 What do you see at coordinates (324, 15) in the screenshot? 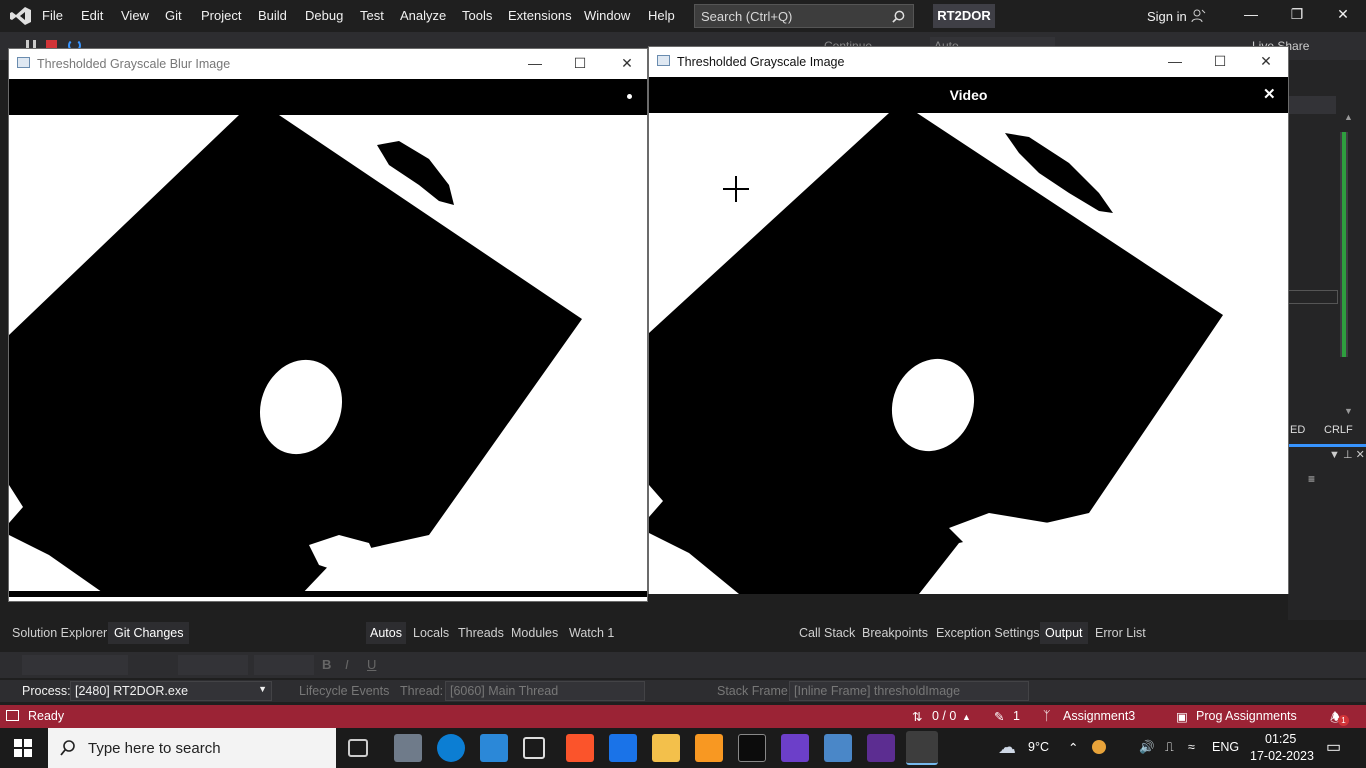
I see `menu-debug: Debug` at bounding box center [324, 15].